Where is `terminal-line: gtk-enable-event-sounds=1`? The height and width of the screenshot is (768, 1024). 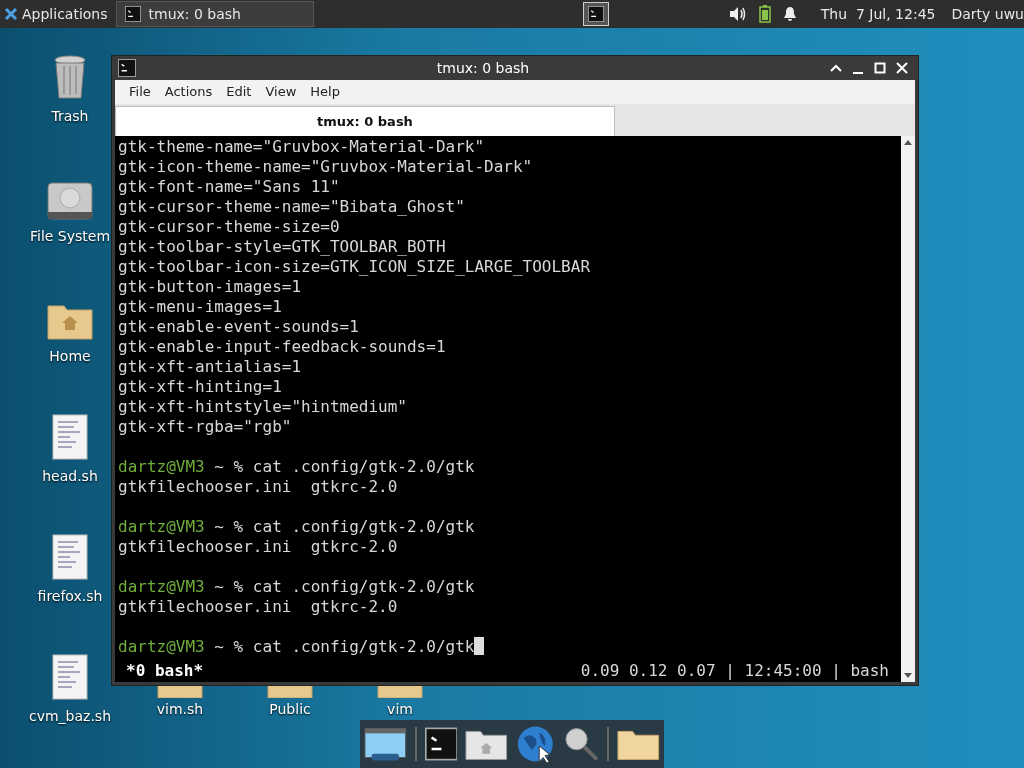 terminal-line: gtk-enable-event-sounds=1 is located at coordinates (239, 327).